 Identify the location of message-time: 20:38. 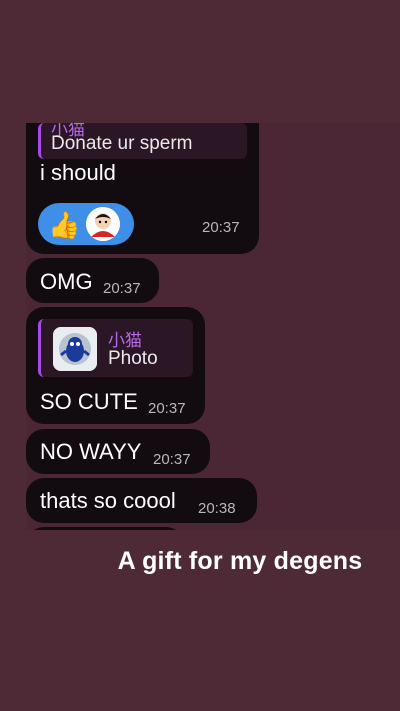
(217, 508).